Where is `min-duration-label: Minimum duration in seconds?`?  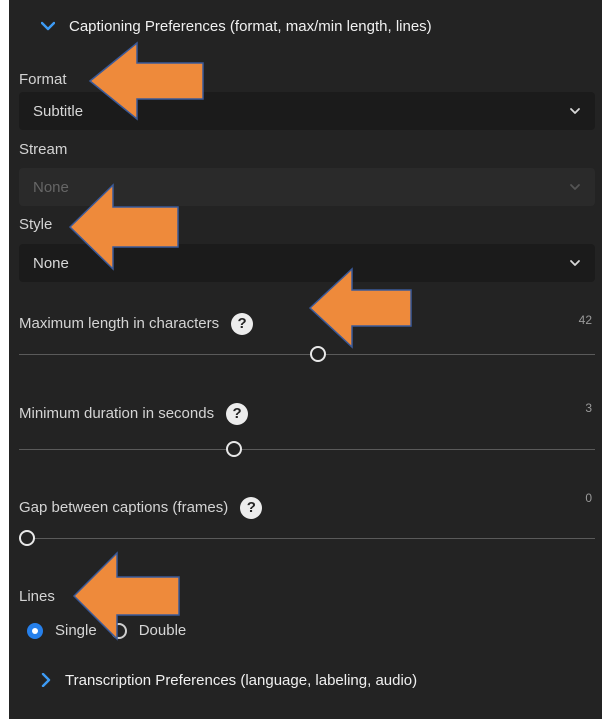 min-duration-label: Minimum duration in seconds? is located at coordinates (134, 414).